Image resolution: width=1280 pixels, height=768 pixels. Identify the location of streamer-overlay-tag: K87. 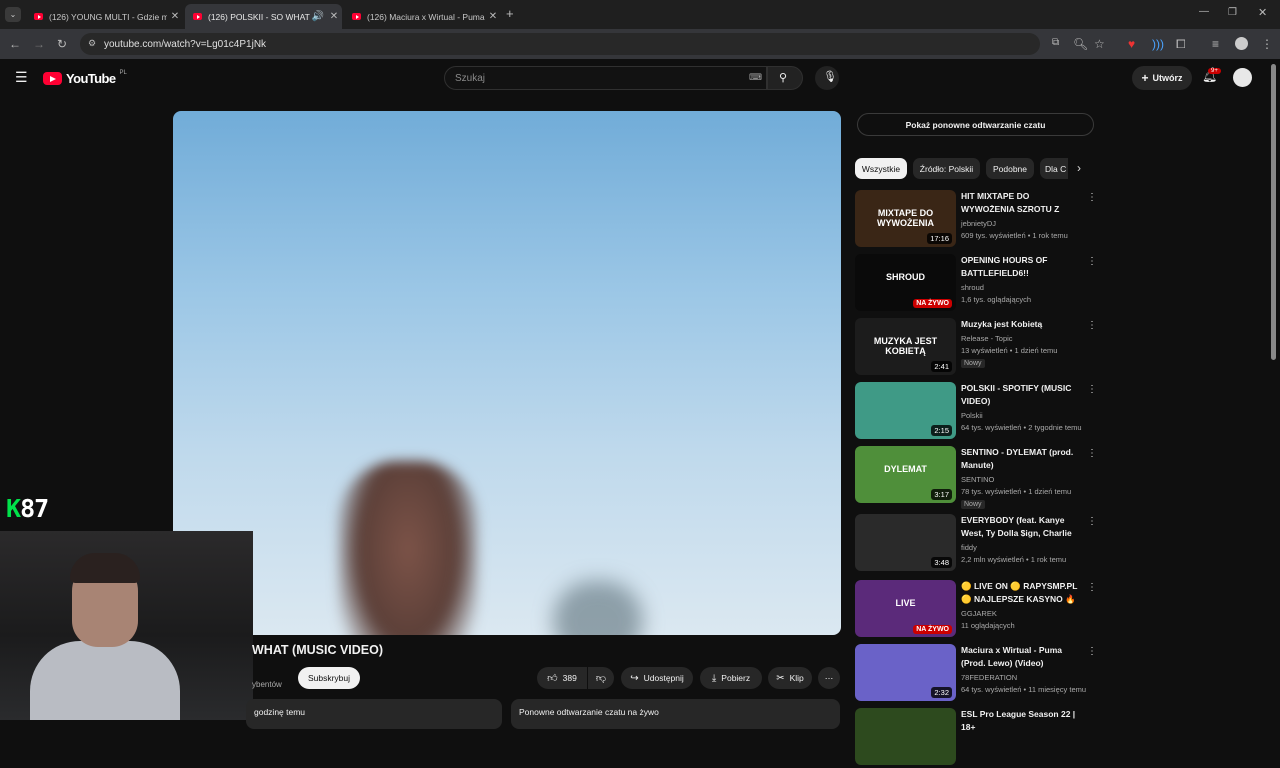
(27, 508).